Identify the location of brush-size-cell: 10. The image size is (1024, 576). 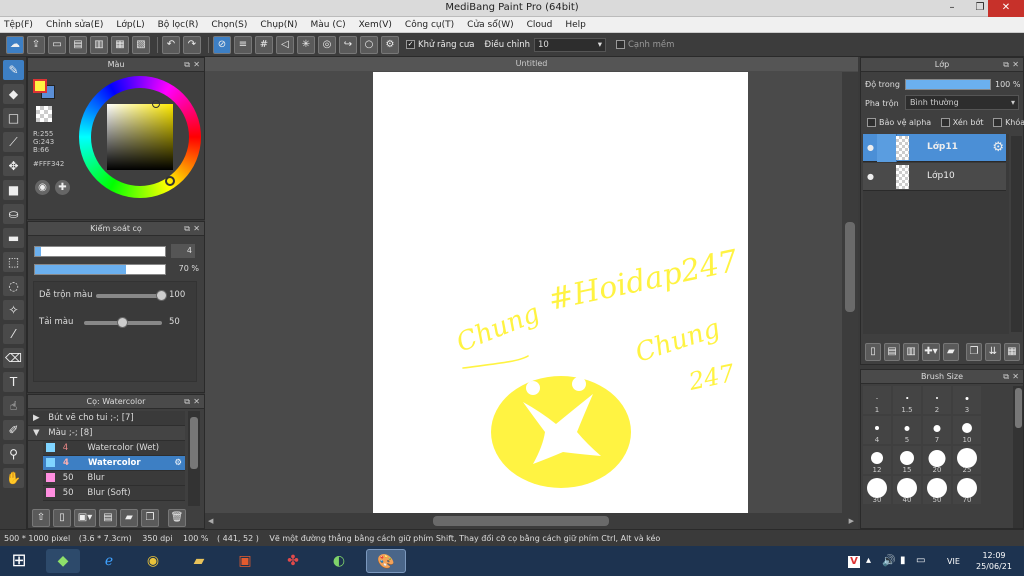
(967, 430).